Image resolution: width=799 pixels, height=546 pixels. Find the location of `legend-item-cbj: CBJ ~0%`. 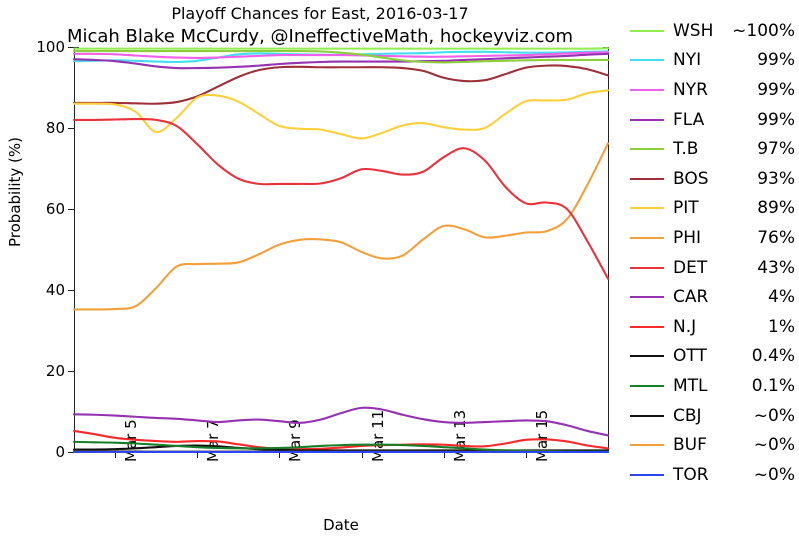

legend-item-cbj: CBJ ~0% is located at coordinates (714, 416).